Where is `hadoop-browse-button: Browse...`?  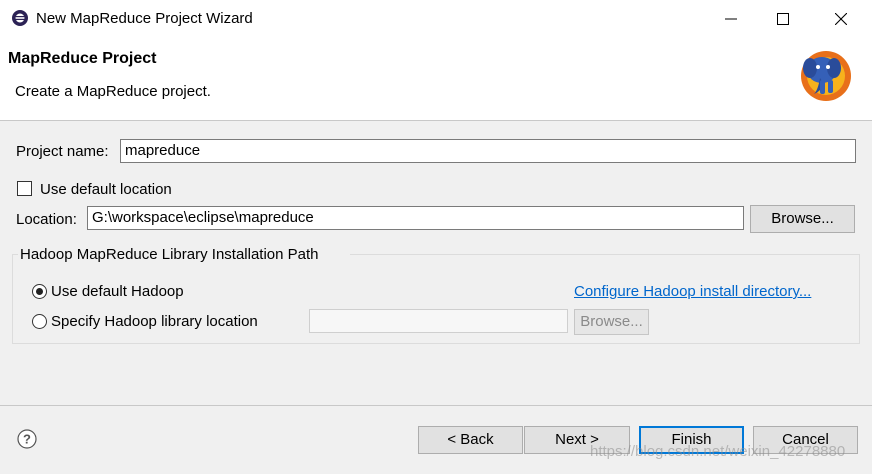 hadoop-browse-button: Browse... is located at coordinates (611, 322).